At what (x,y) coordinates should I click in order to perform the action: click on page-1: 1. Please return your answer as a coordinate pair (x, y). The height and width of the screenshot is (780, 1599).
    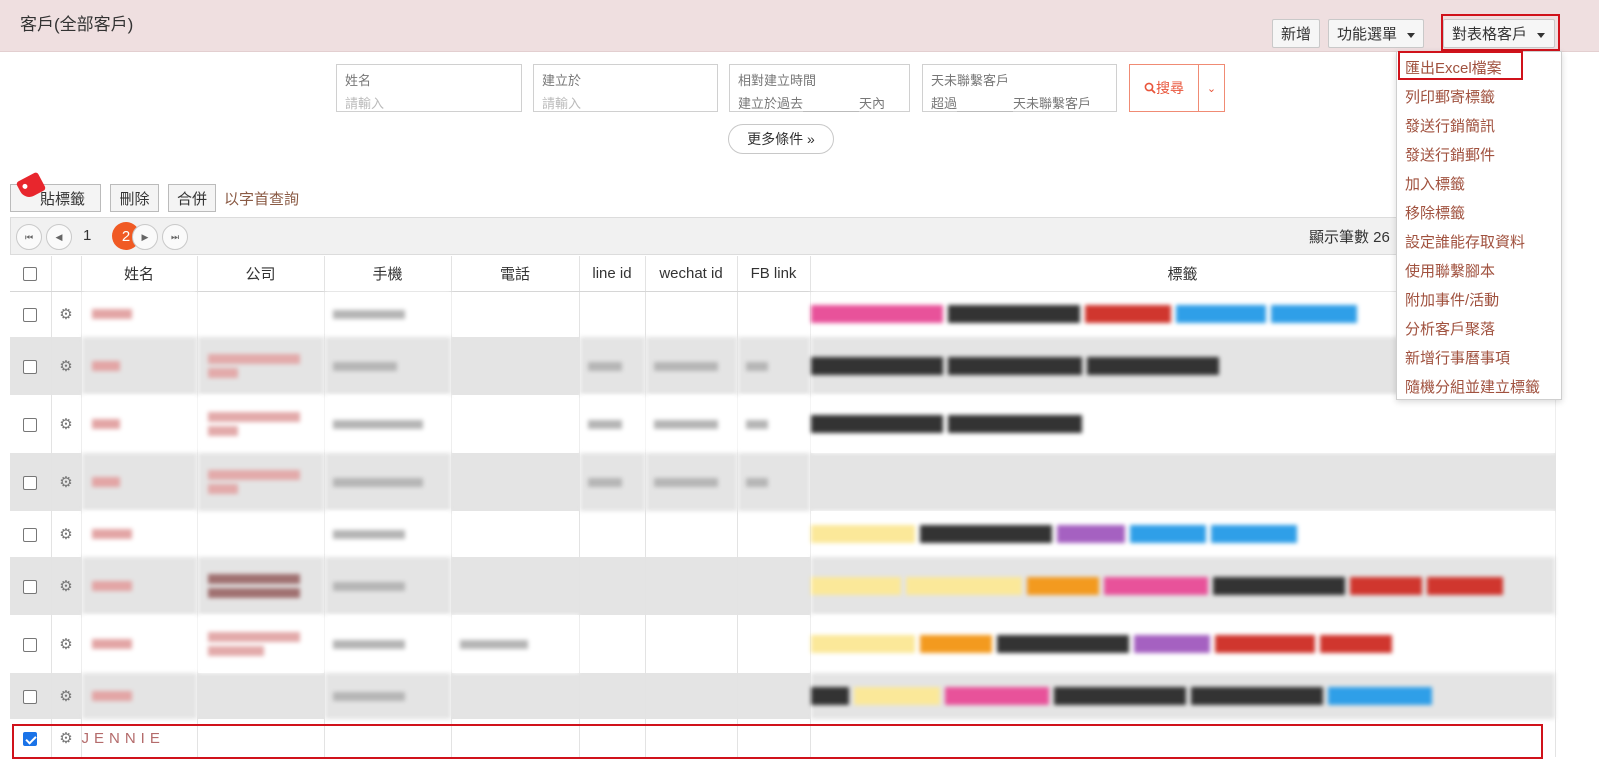
    Looking at the image, I should click on (87, 235).